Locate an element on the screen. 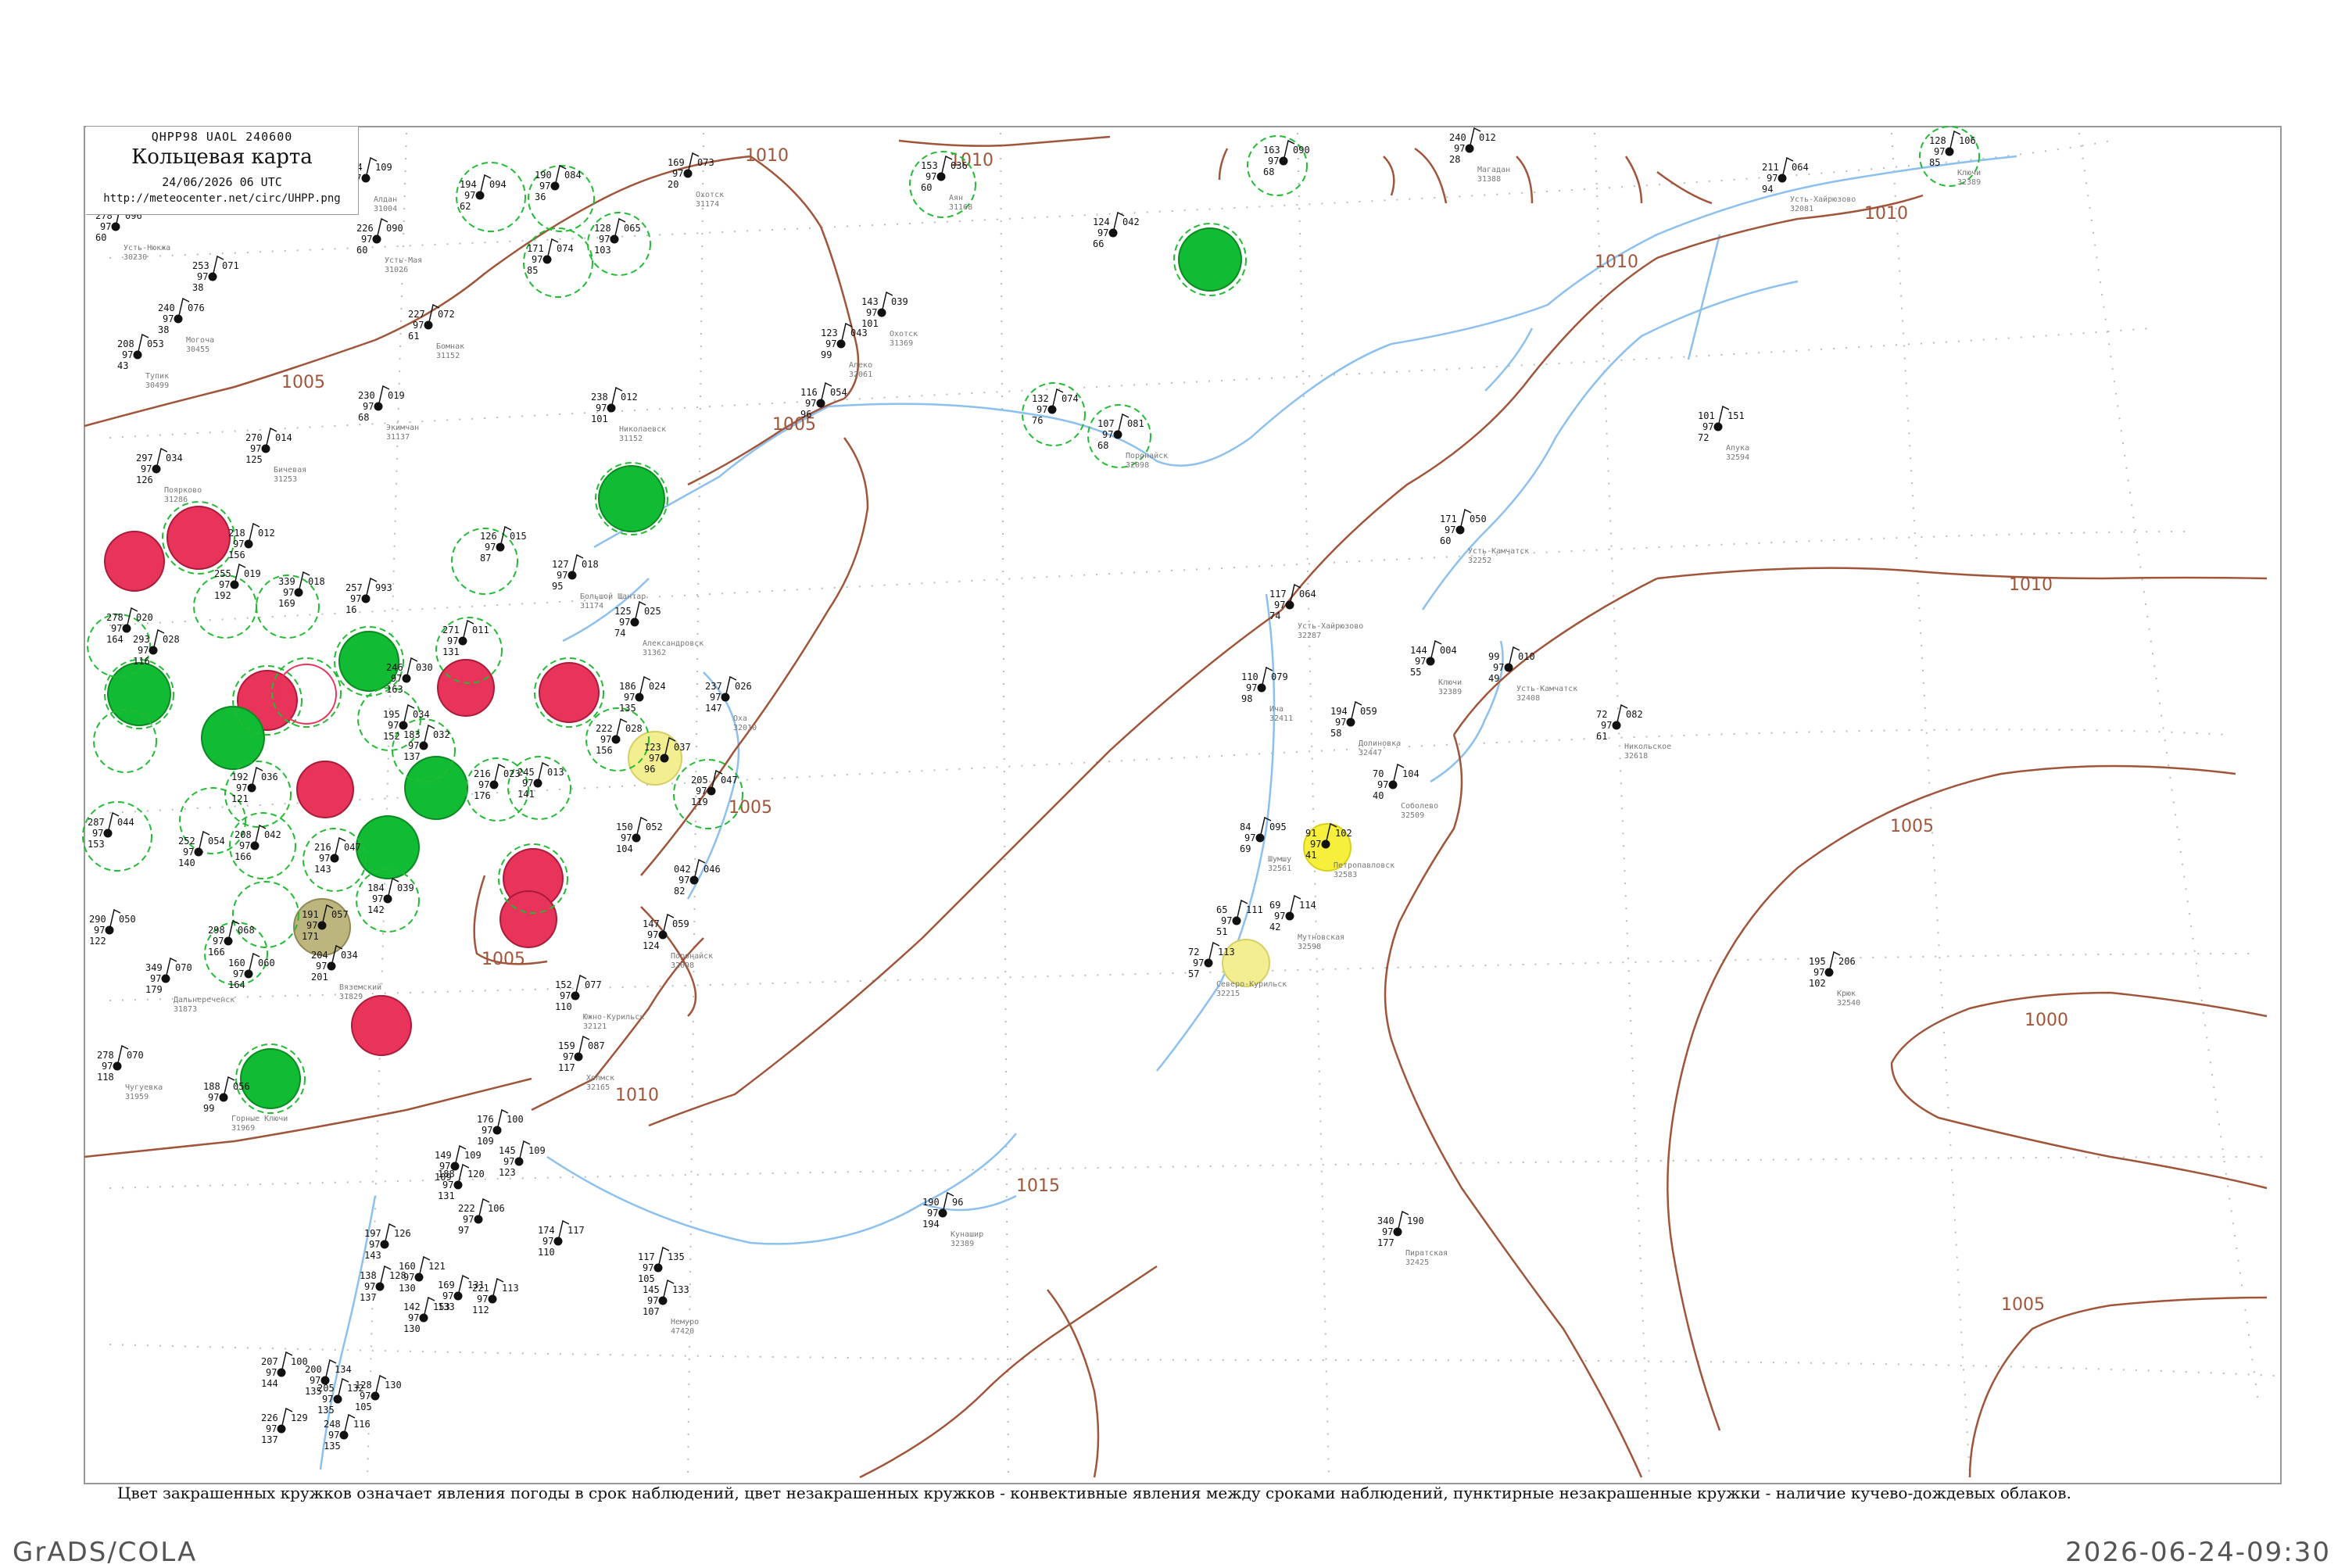 This screenshot has height=1568, width=2345. station-temperature: 125 is located at coordinates (623, 611).